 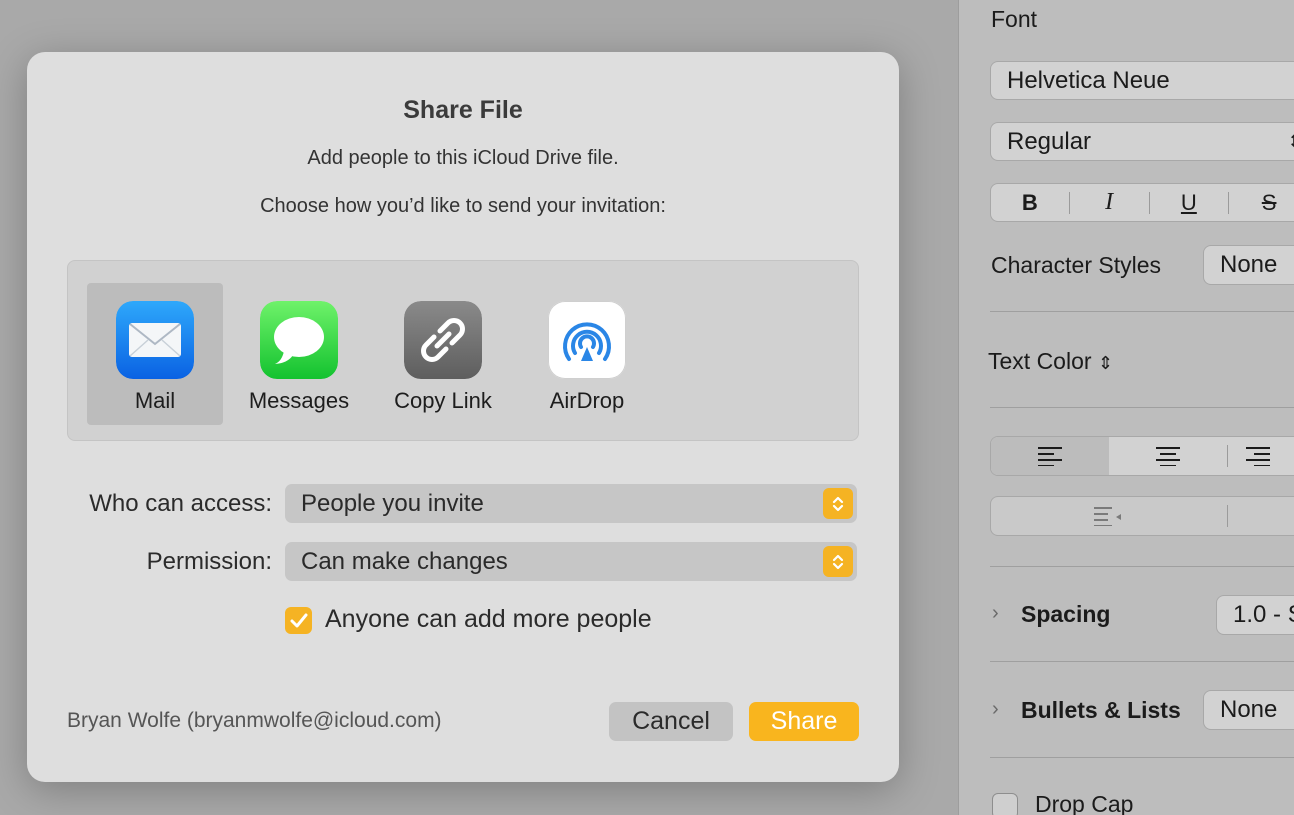 What do you see at coordinates (587, 340) in the screenshot?
I see `airdrop-icon` at bounding box center [587, 340].